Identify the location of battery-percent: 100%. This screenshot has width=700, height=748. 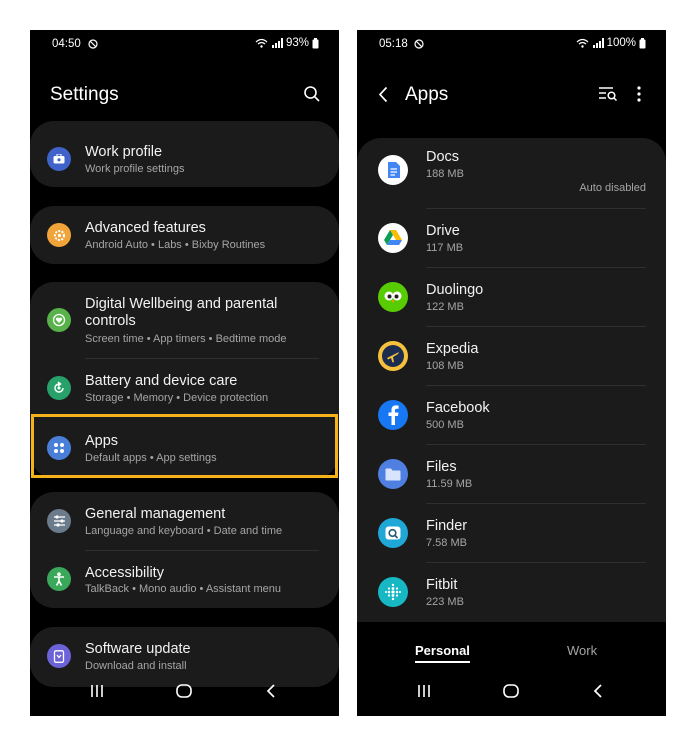
(621, 43).